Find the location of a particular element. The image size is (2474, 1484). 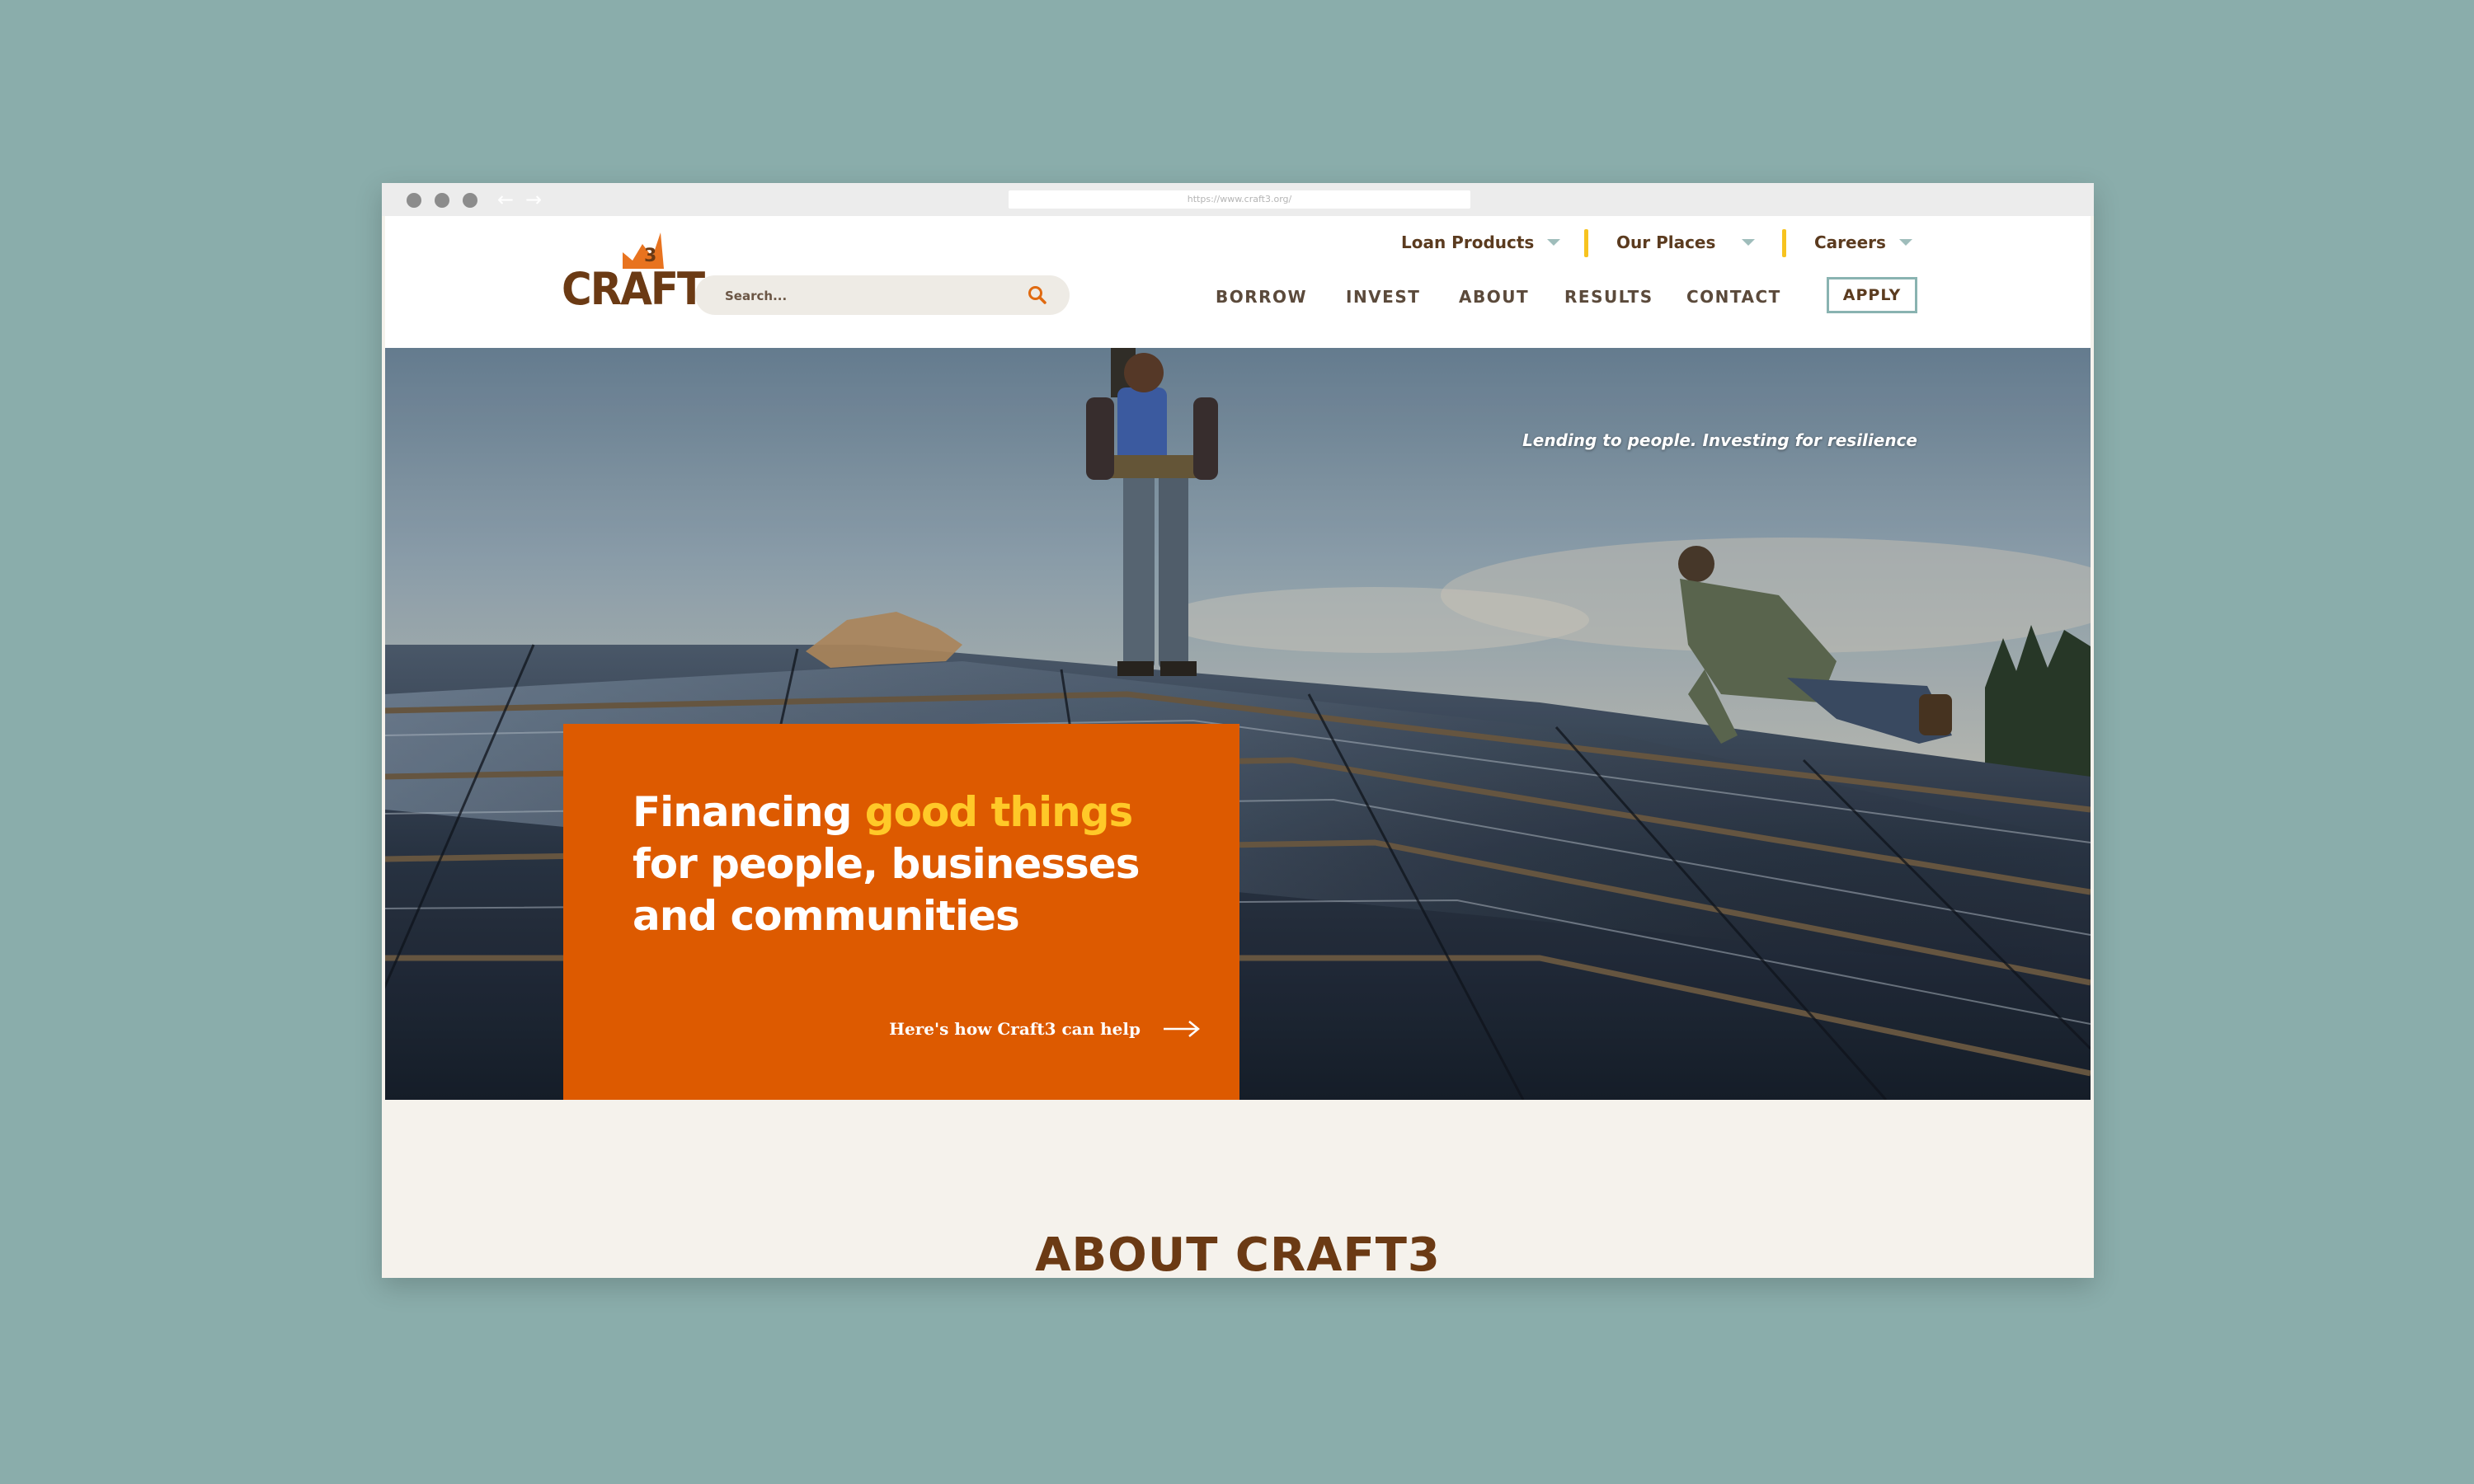

back-arrow-icon: ← is located at coordinates (505, 199).